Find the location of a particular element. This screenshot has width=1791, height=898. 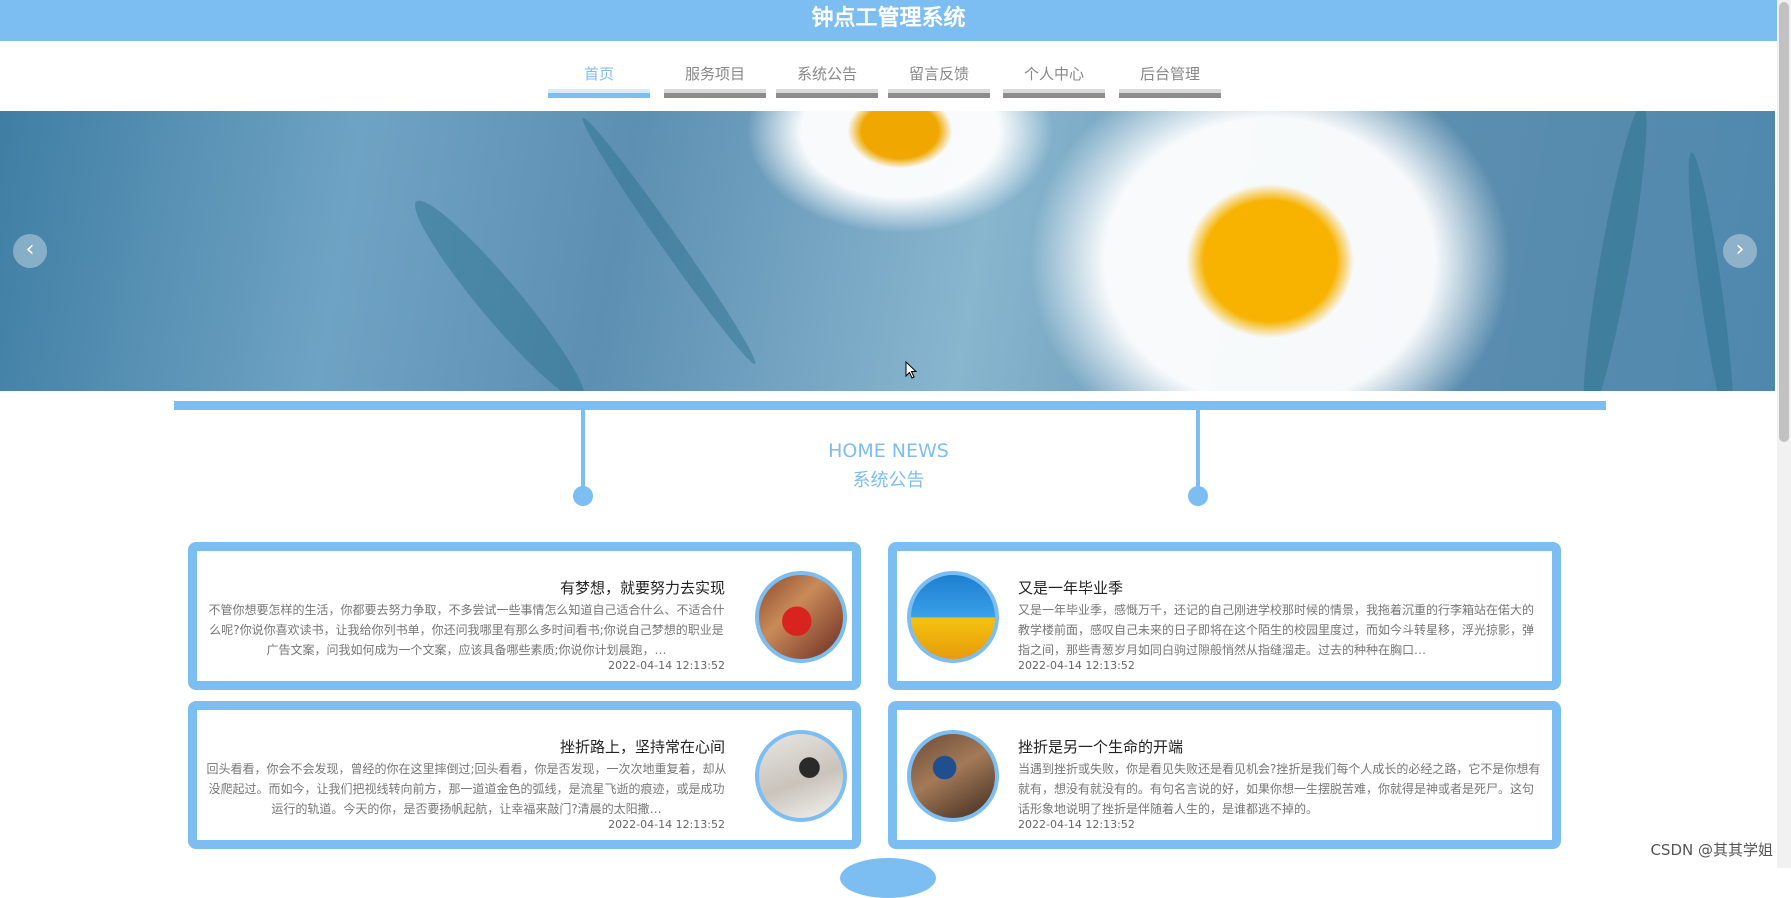

nav-item-home: 首页 is located at coordinates (599, 80).